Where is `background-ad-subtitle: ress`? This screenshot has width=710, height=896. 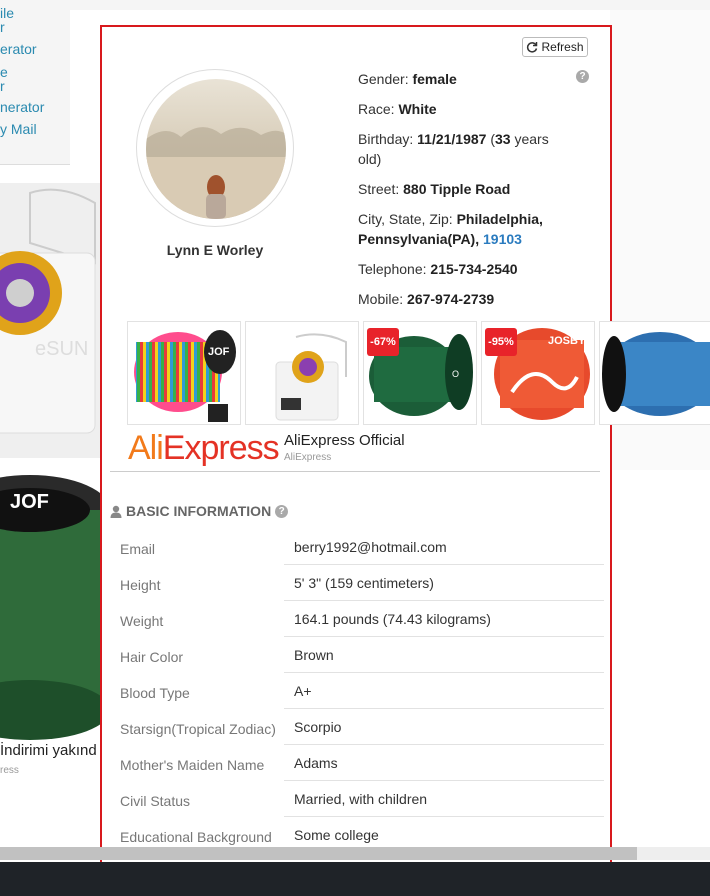 background-ad-subtitle: ress is located at coordinates (9, 770).